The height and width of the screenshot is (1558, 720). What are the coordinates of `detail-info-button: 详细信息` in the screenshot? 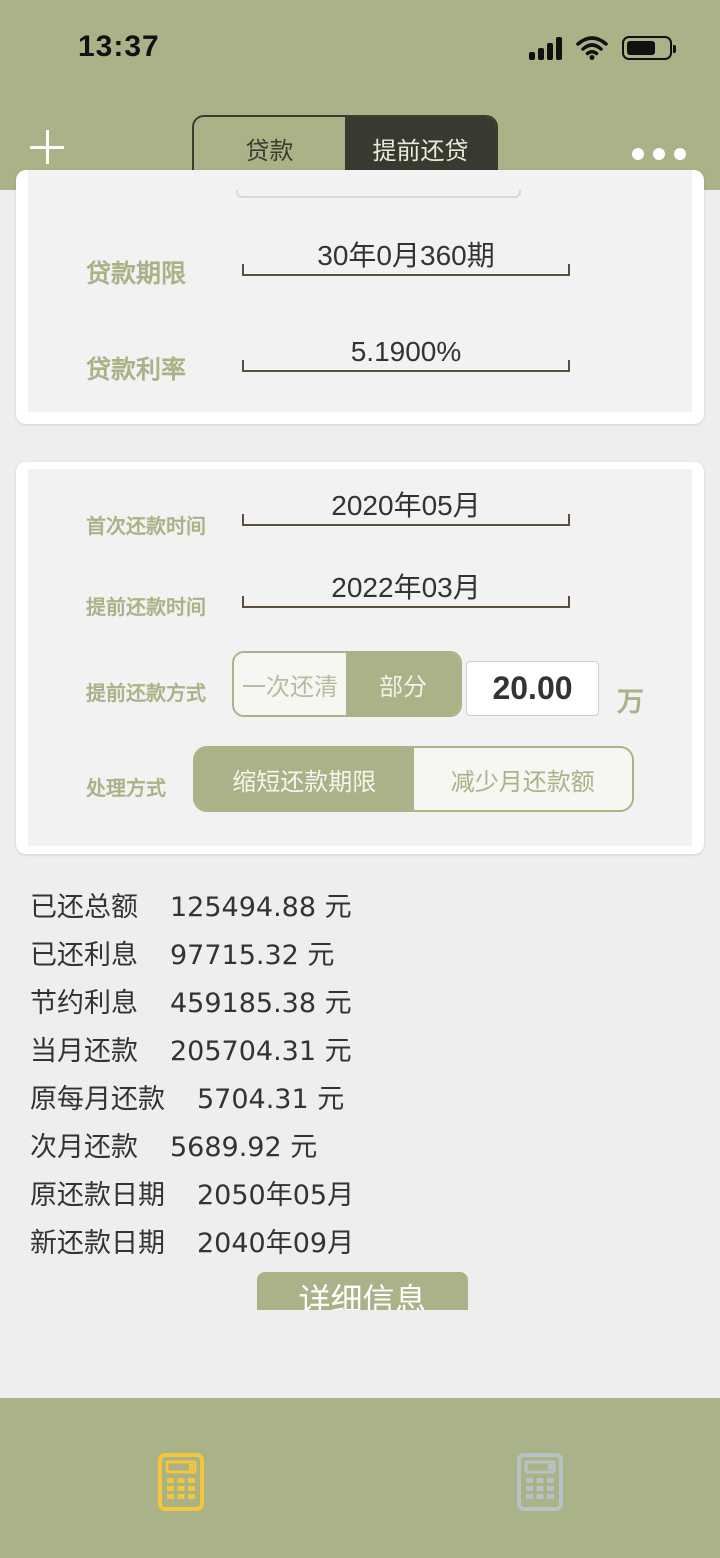 It's located at (362, 1291).